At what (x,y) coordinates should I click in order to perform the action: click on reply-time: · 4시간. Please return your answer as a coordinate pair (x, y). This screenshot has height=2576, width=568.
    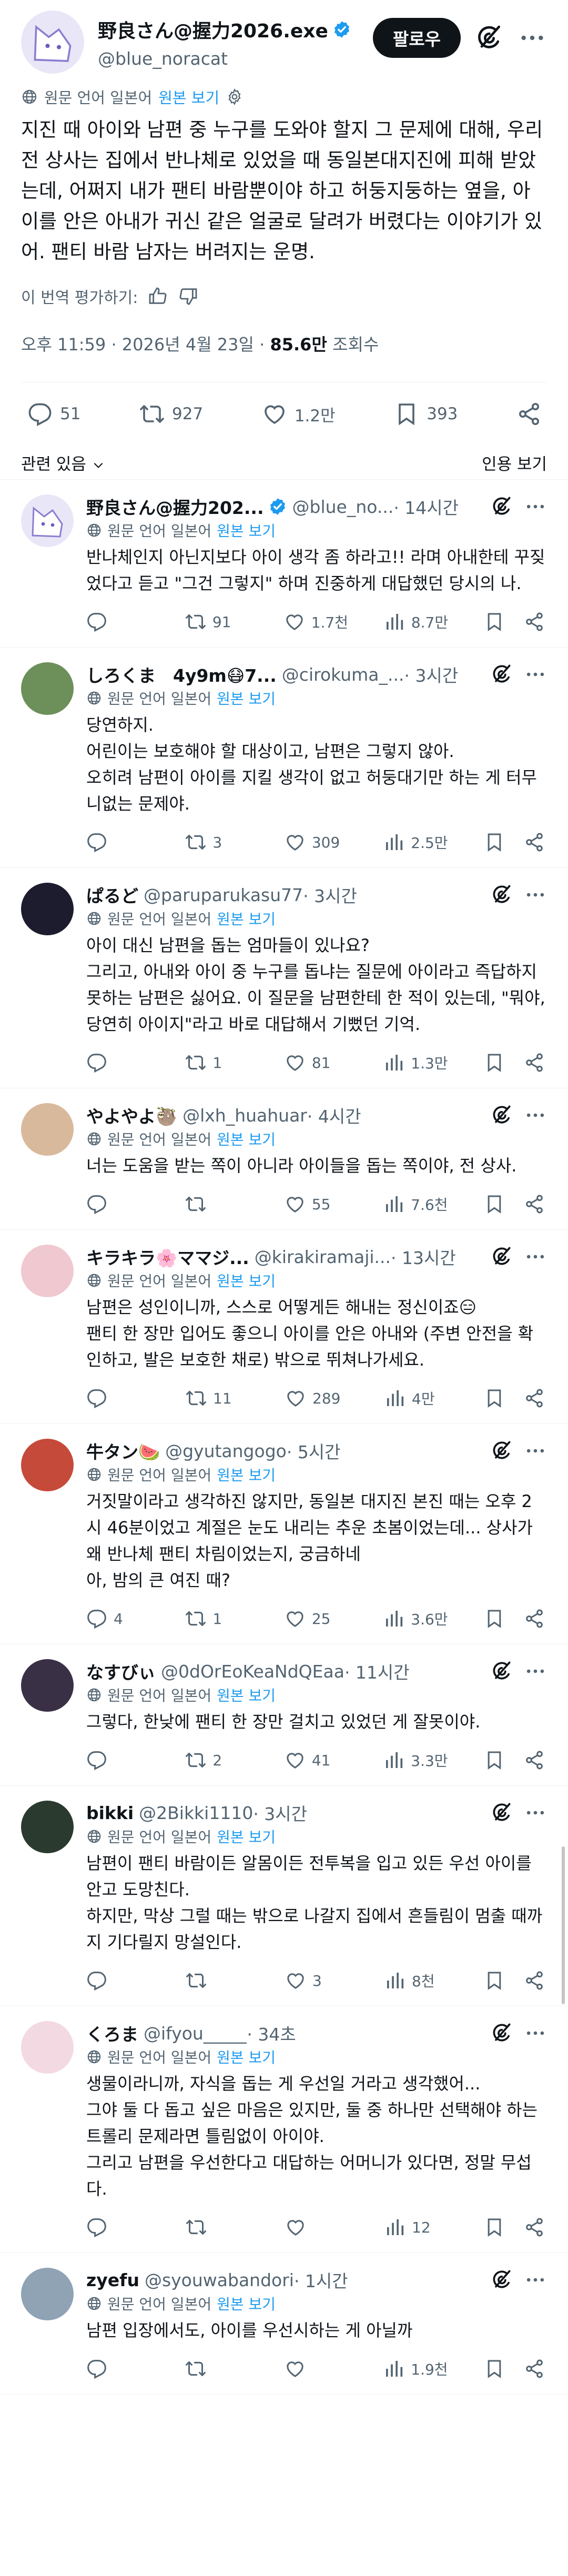
    Looking at the image, I should click on (334, 1115).